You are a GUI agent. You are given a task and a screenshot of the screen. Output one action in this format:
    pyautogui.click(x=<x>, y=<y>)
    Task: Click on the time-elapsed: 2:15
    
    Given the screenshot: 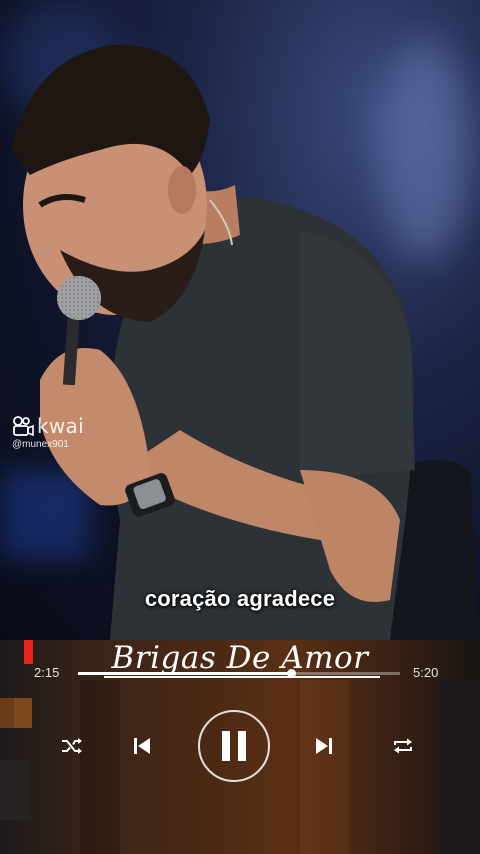 What is the action you would take?
    pyautogui.click(x=47, y=672)
    